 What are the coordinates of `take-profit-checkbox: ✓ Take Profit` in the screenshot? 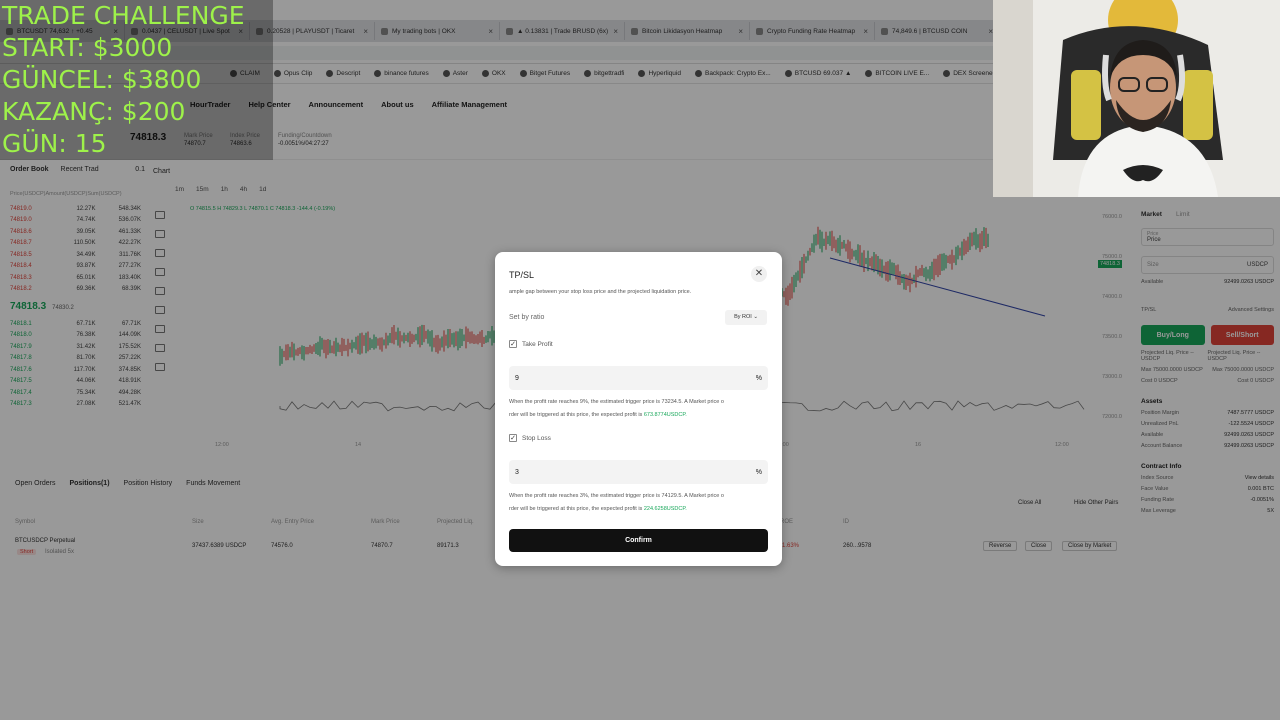 It's located at (531, 344).